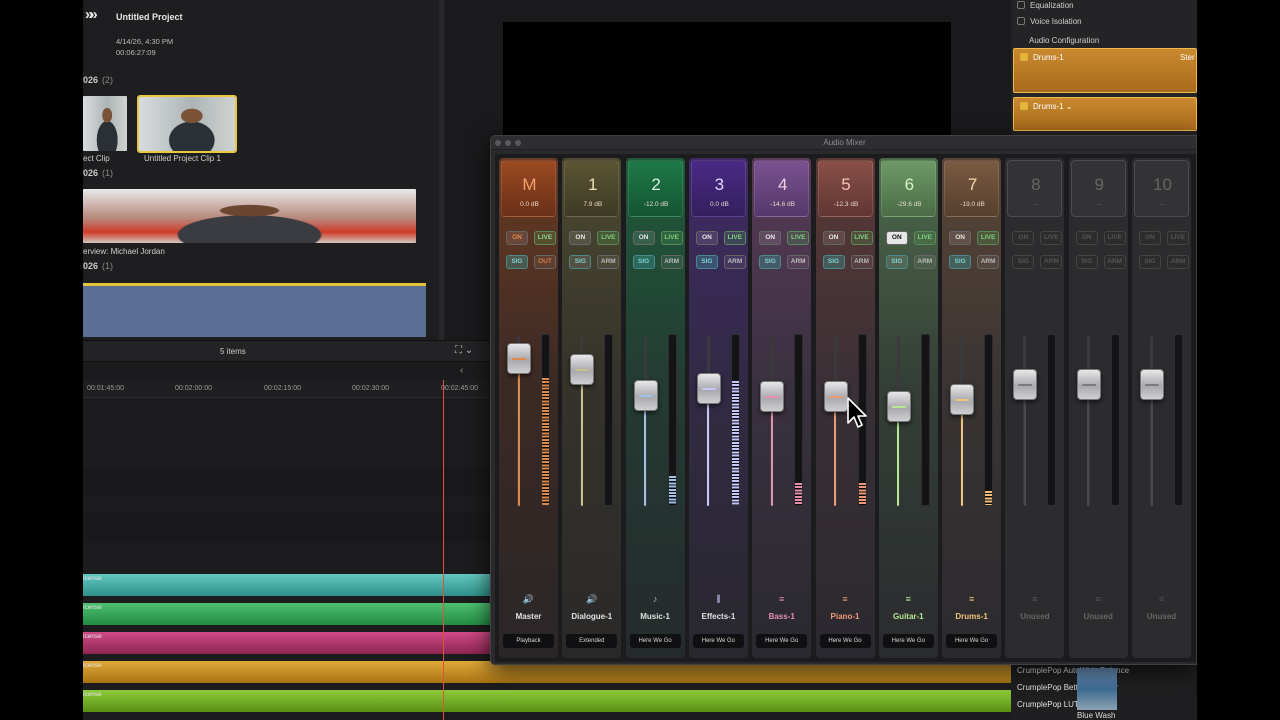  What do you see at coordinates (528, 599) in the screenshot?
I see `speaker-icon: 🔊` at bounding box center [528, 599].